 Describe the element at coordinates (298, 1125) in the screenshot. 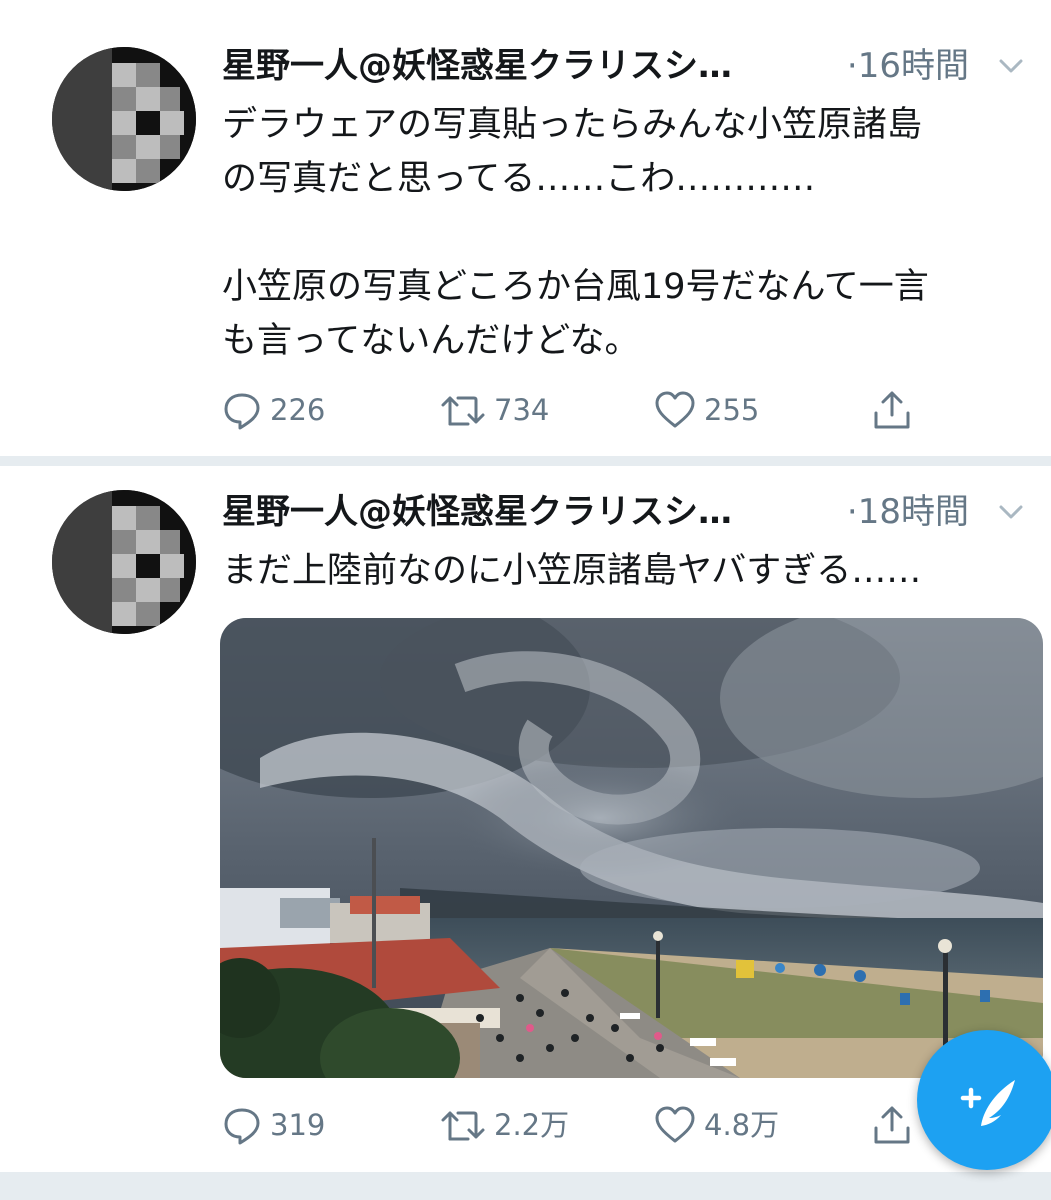

I see `reply-count: 319` at that location.